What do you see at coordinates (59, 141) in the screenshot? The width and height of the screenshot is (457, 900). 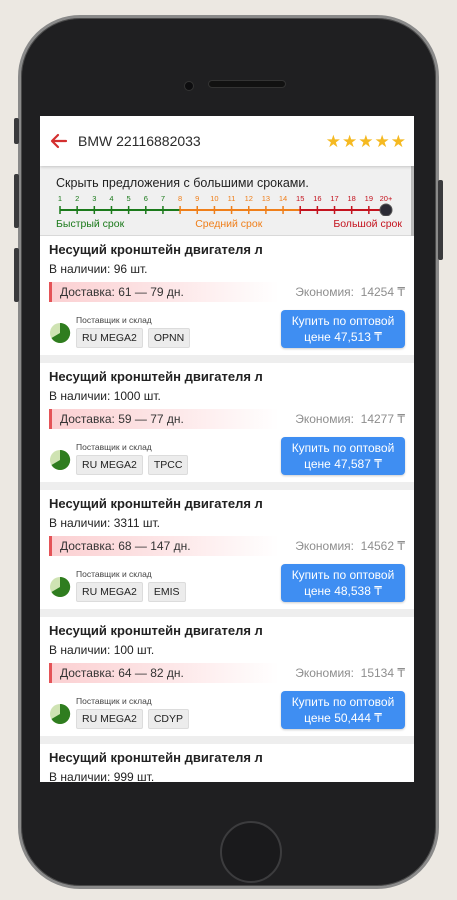 I see `back-arrow-icon` at bounding box center [59, 141].